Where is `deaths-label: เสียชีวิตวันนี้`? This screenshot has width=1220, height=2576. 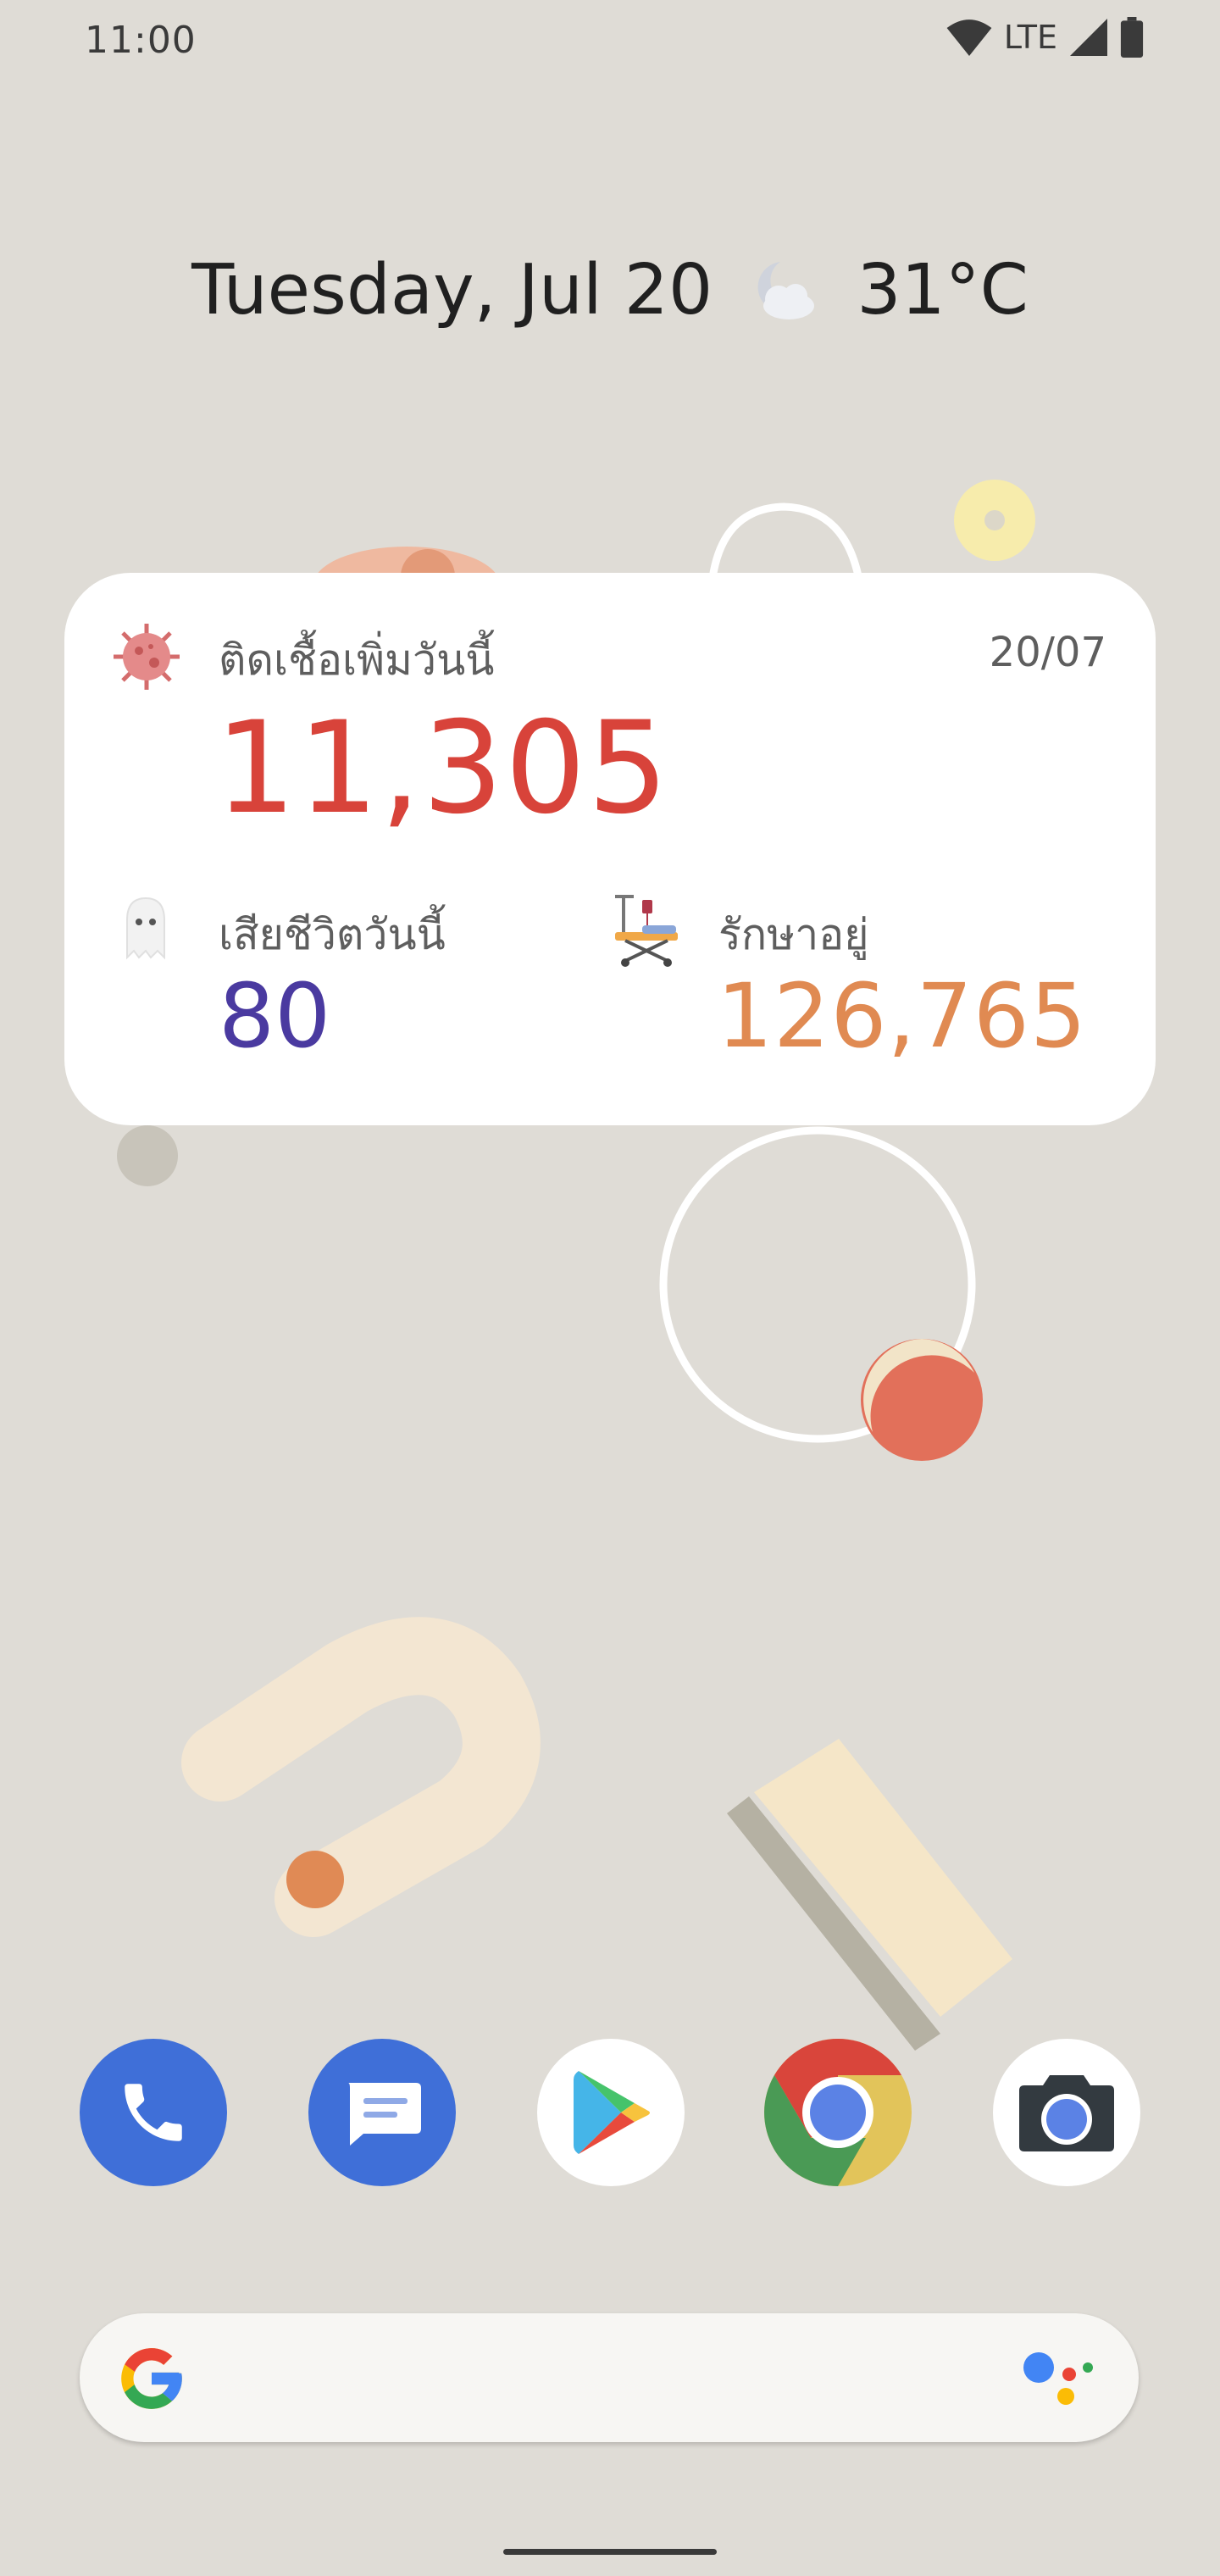
deaths-label: เสียชีวิตวันนี้ is located at coordinates (332, 934).